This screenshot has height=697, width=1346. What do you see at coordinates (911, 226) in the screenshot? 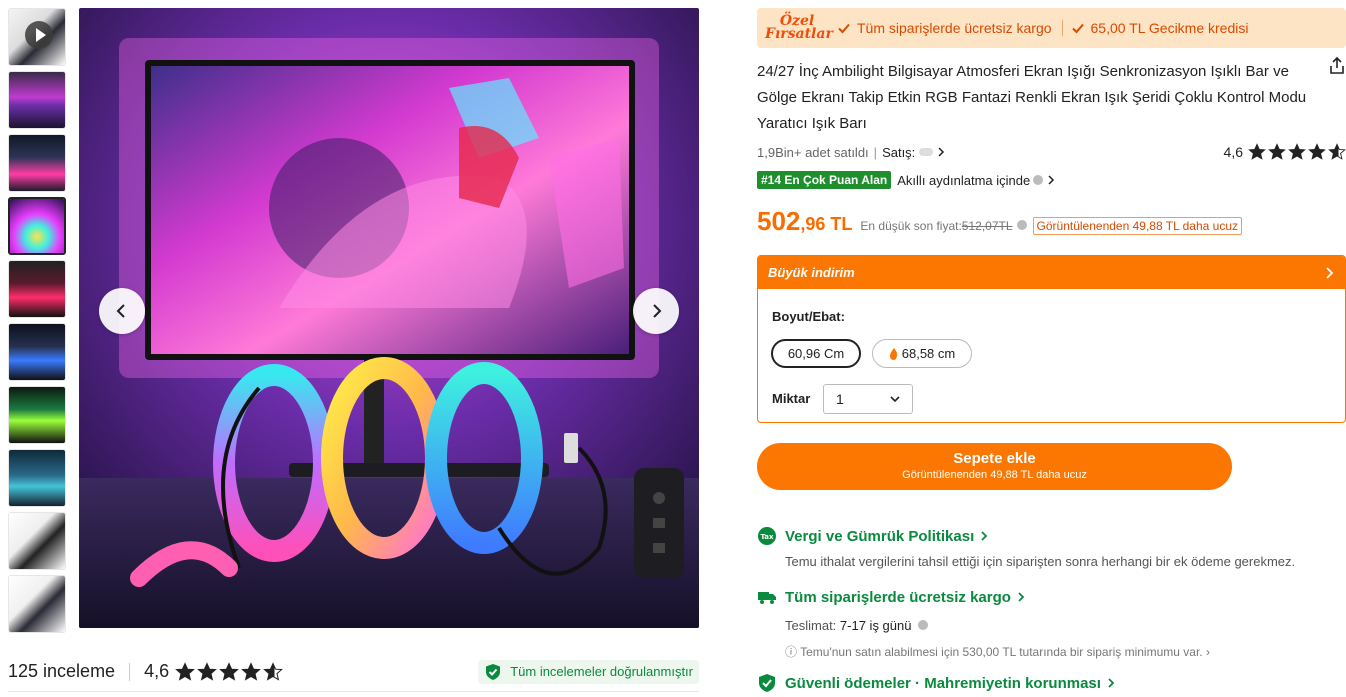
I see `lowest-price-label: En düşük son fiyat:` at bounding box center [911, 226].